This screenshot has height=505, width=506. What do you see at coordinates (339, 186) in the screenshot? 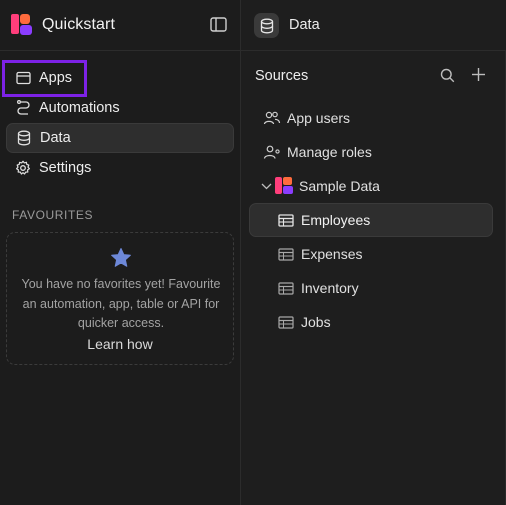
I see `source-item-label: Sample Data` at bounding box center [339, 186].